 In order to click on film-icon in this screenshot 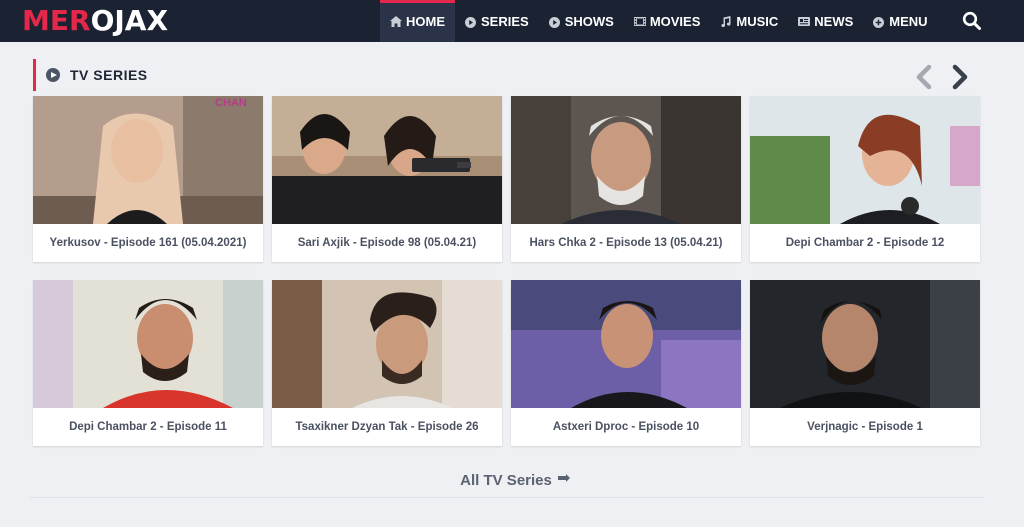, I will do `click(639, 21)`.